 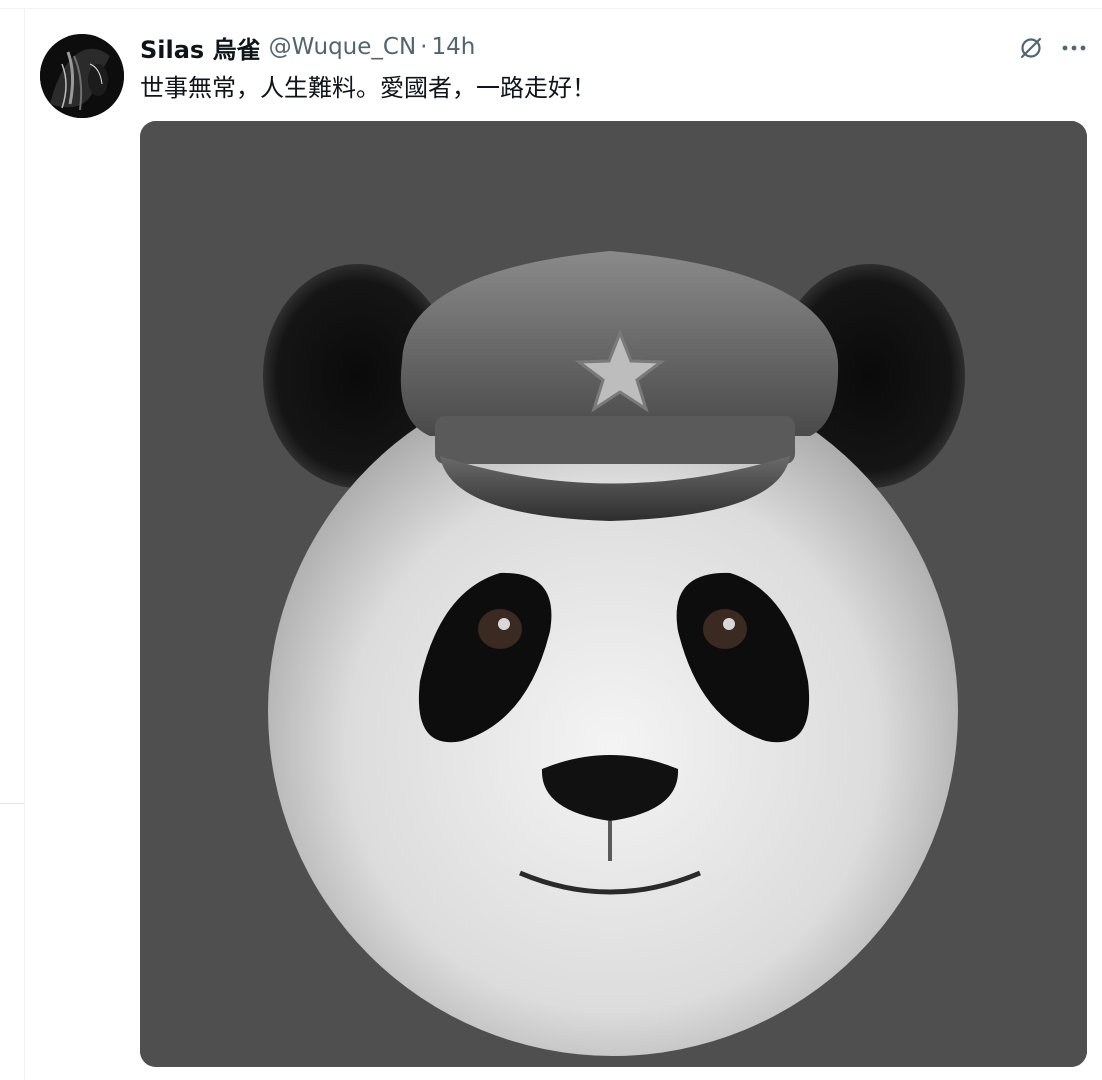 I want to click on author-handle: @Wuque_CN, so click(x=343, y=47).